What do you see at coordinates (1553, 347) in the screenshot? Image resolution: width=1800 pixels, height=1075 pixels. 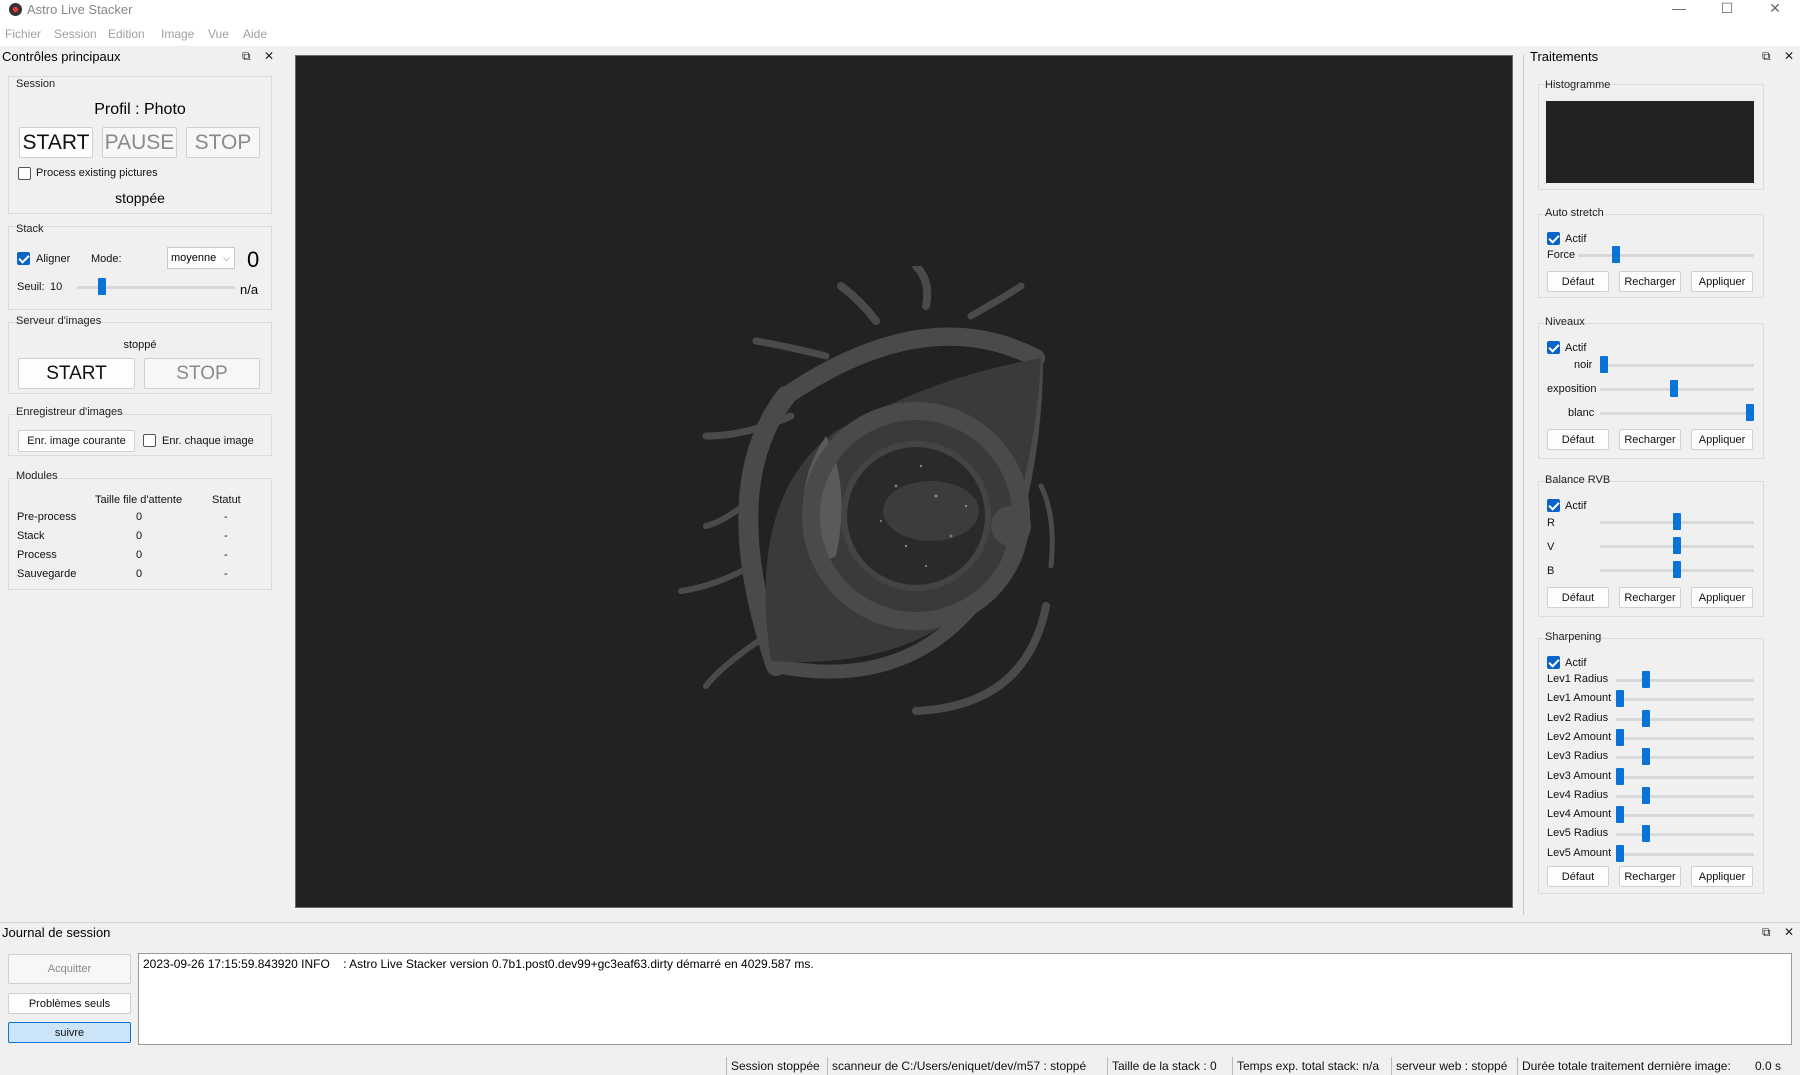 I see `levels-active-checkbox` at bounding box center [1553, 347].